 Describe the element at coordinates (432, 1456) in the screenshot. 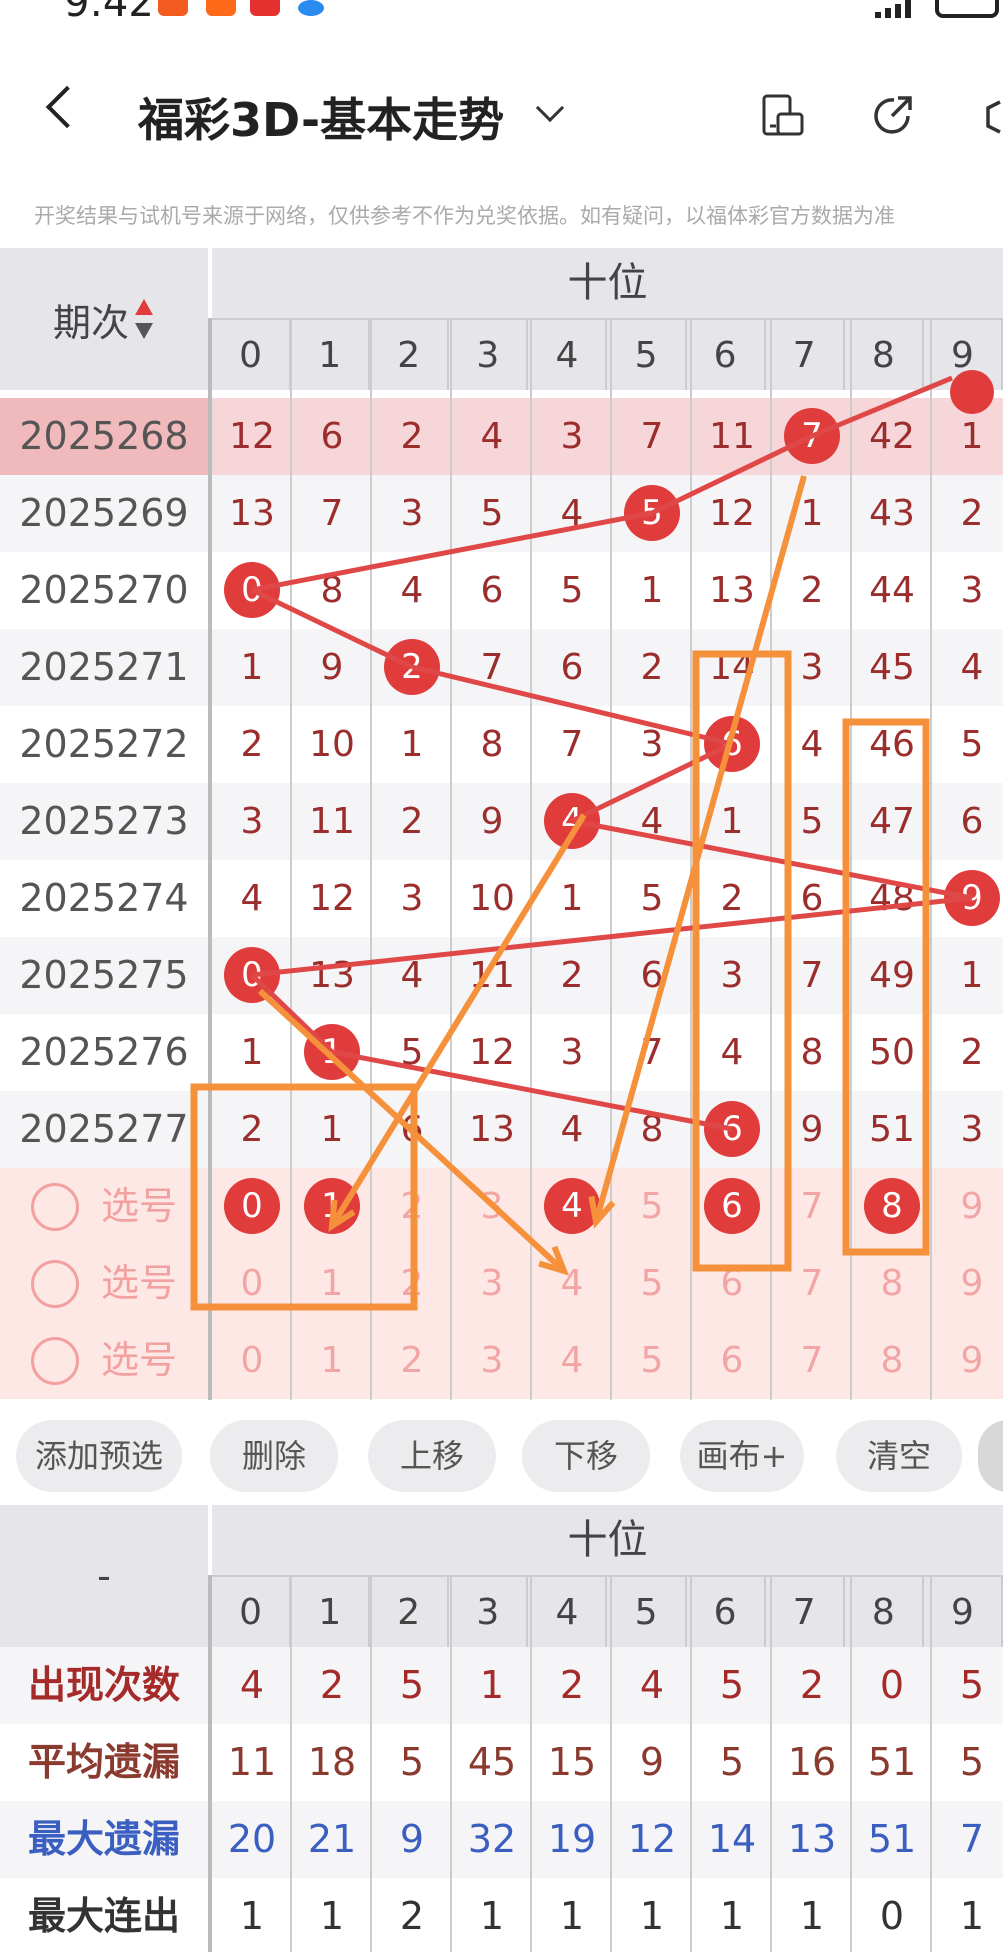

I see `action-button: 上移` at that location.